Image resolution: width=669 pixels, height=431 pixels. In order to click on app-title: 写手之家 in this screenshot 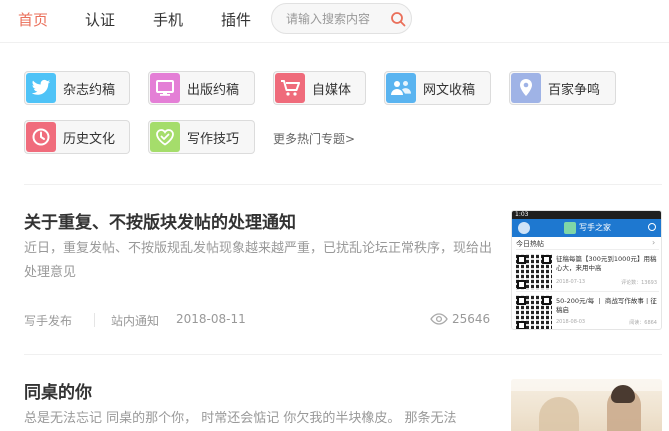, I will do `click(595, 227)`.